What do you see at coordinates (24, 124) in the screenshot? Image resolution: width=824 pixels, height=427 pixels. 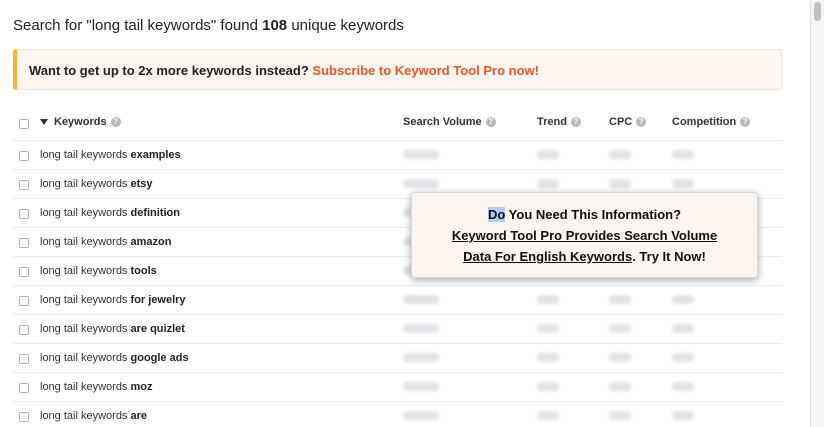 I see `select-all-checkbox` at bounding box center [24, 124].